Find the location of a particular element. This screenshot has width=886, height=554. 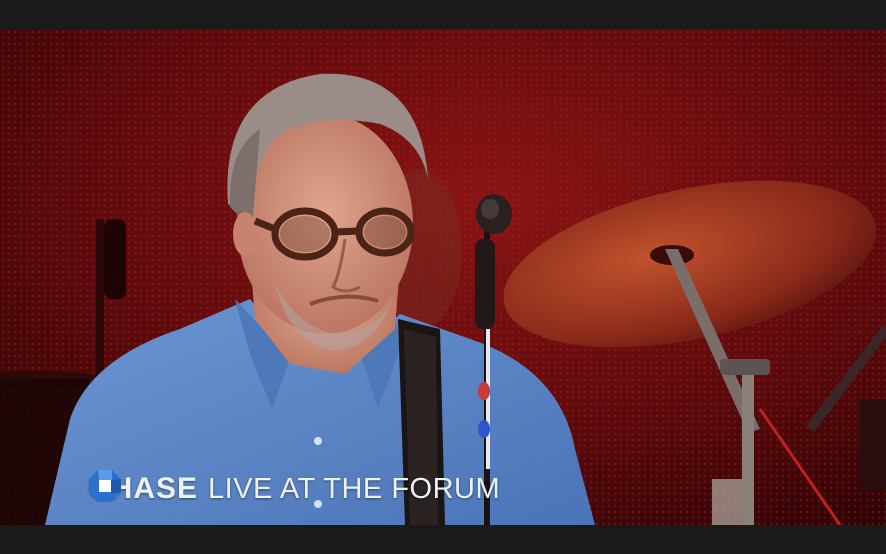

letterbox-bottom is located at coordinates (443, 539).